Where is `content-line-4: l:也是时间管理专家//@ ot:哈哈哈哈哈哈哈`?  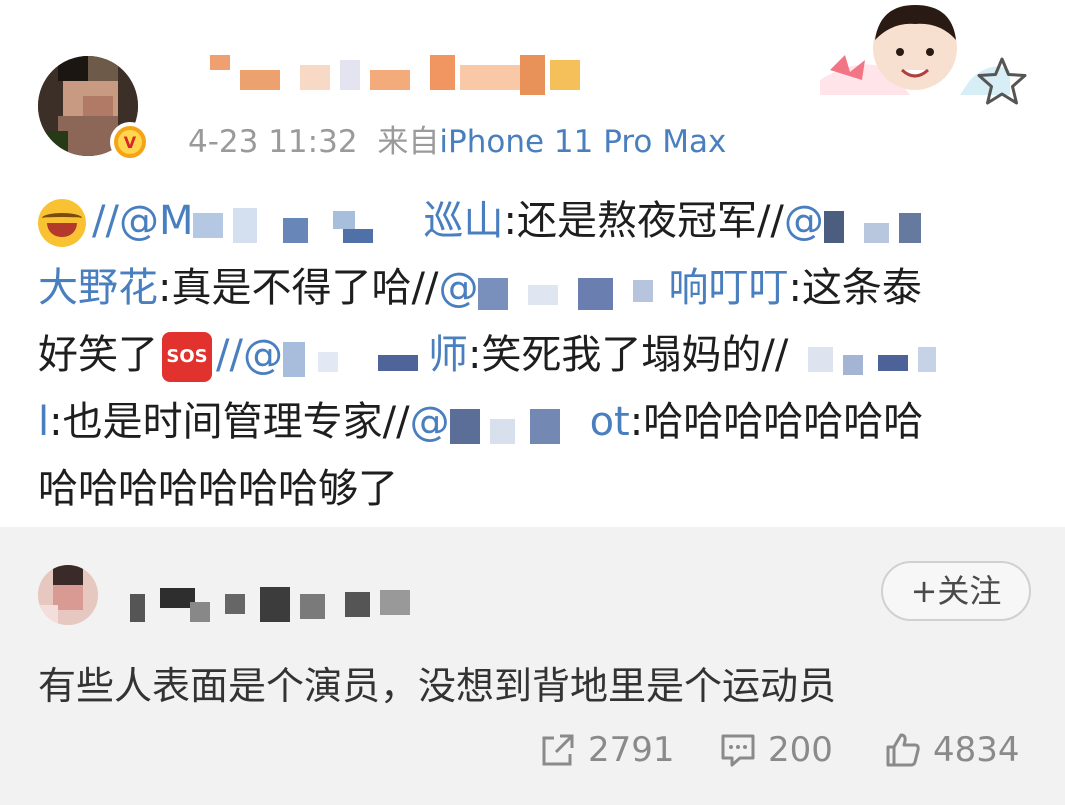
content-line-4: l:也是时间管理专家//@ ot:哈哈哈哈哈哈哈 is located at coordinates (533, 422).